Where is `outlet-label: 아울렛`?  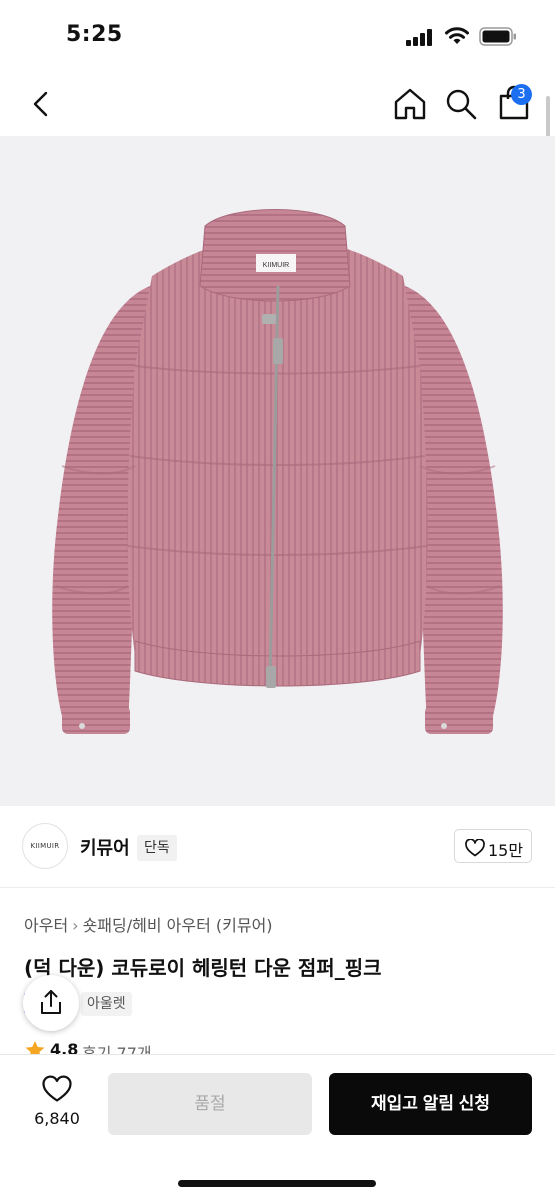
outlet-label: 아울렛 is located at coordinates (106, 1004).